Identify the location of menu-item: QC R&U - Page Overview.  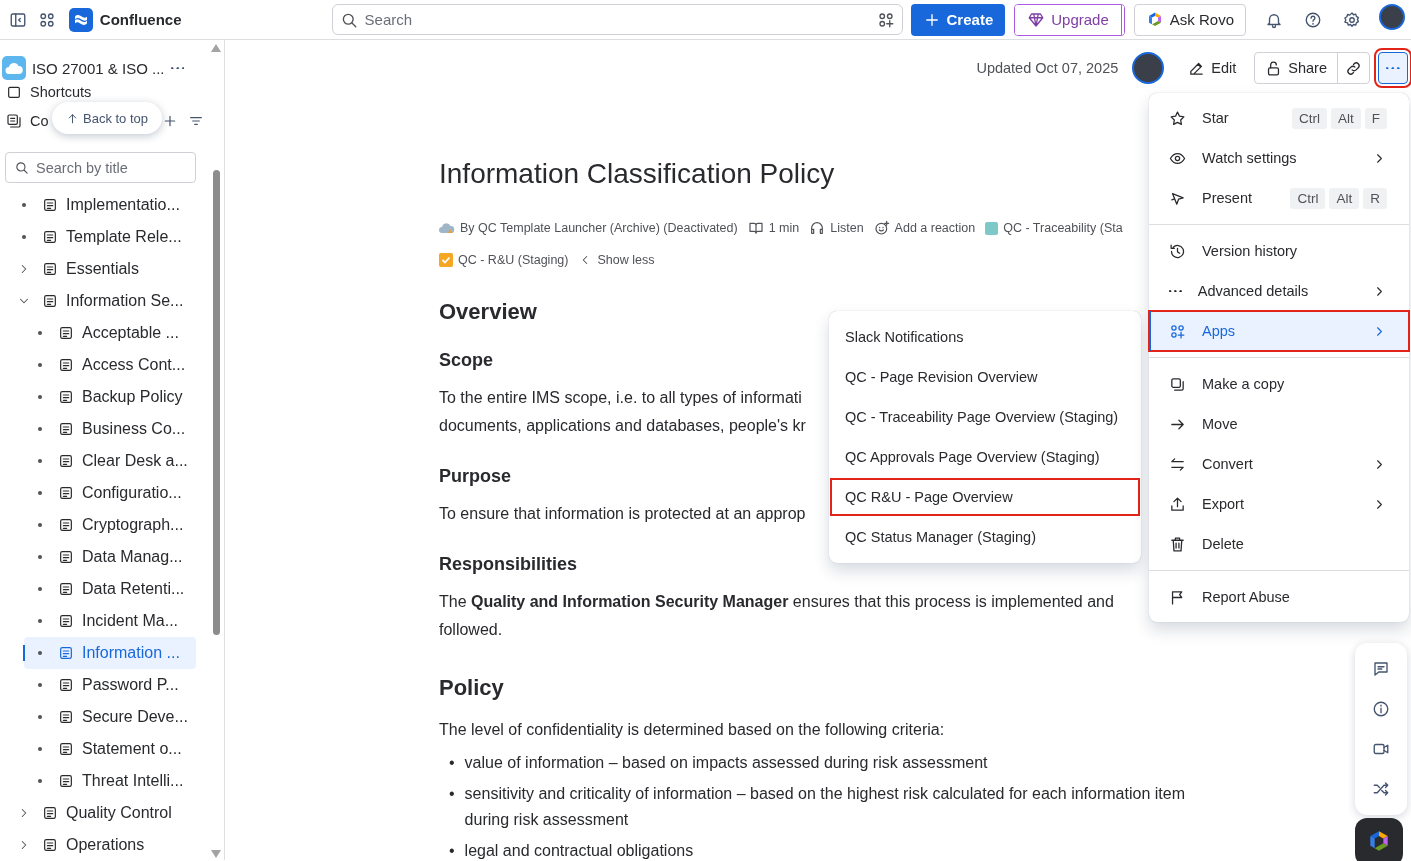
(985, 497).